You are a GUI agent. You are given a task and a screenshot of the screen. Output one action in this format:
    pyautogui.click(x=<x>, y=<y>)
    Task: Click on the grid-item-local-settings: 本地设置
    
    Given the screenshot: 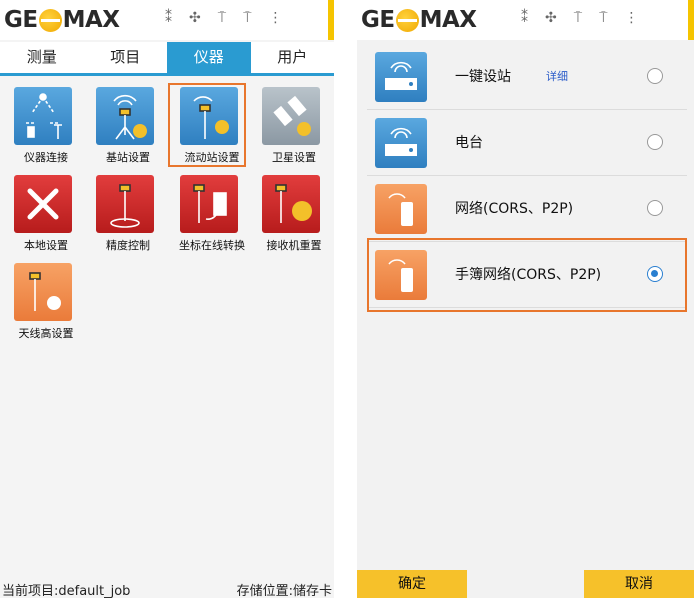 What is the action you would take?
    pyautogui.click(x=46, y=215)
    